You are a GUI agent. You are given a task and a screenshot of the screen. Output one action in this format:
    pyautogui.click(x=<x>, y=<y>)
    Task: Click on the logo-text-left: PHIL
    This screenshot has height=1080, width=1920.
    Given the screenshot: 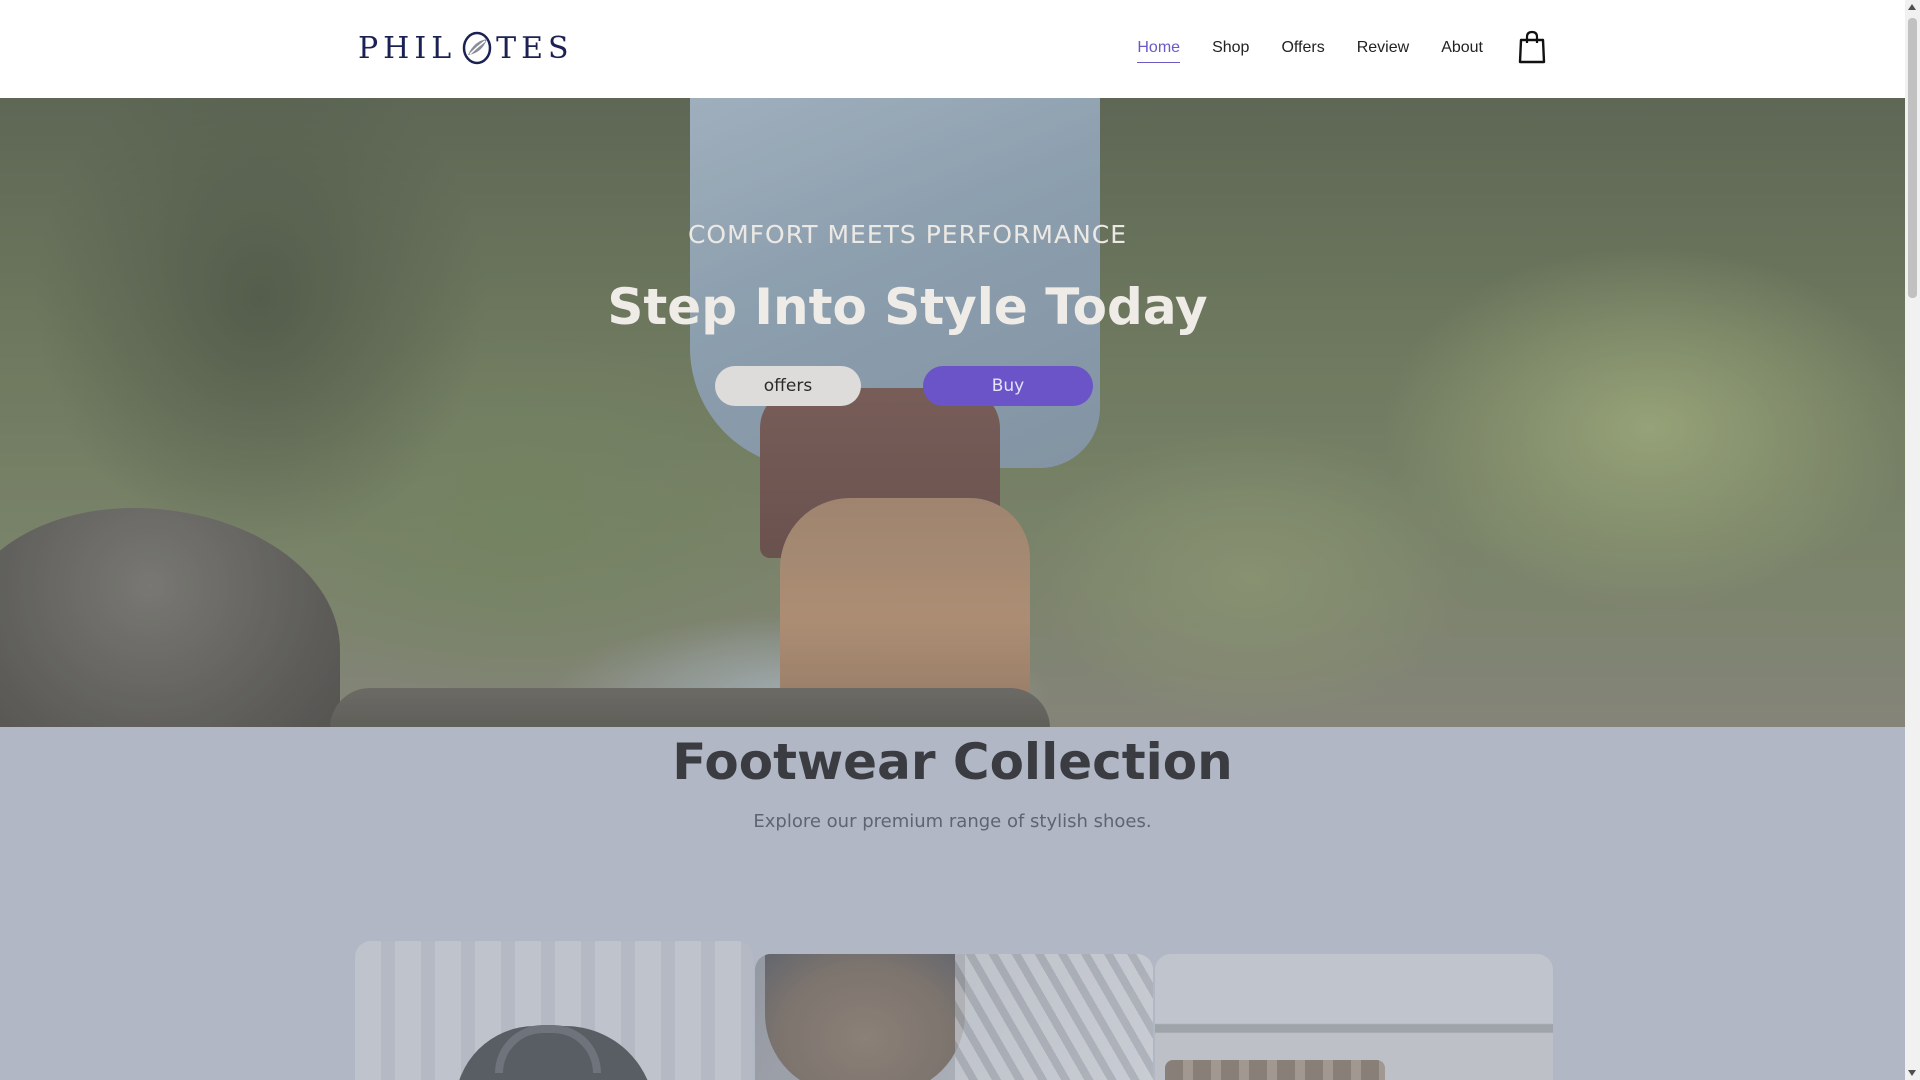 What is the action you would take?
    pyautogui.click(x=407, y=48)
    